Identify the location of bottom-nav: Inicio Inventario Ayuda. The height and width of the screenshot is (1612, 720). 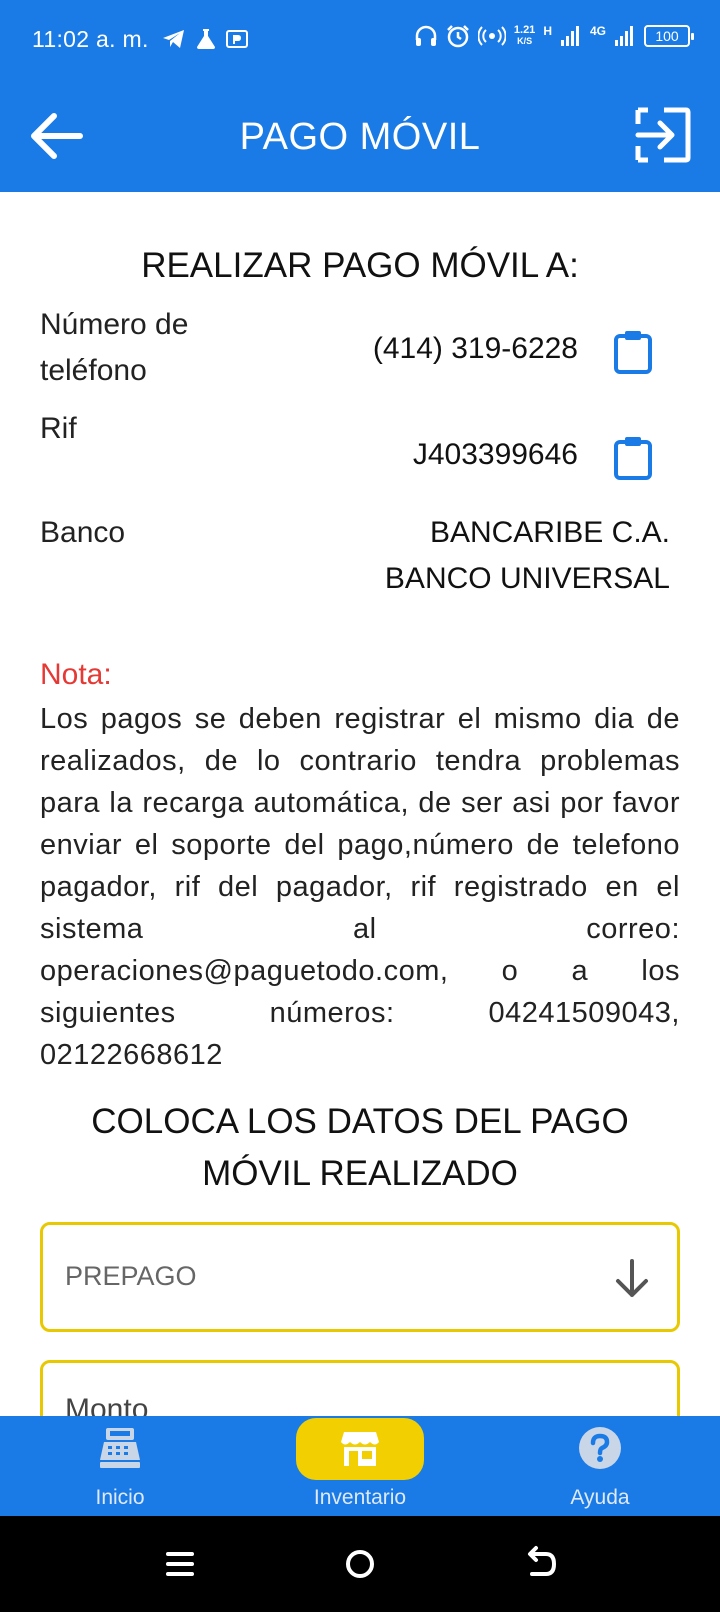
(360, 1466).